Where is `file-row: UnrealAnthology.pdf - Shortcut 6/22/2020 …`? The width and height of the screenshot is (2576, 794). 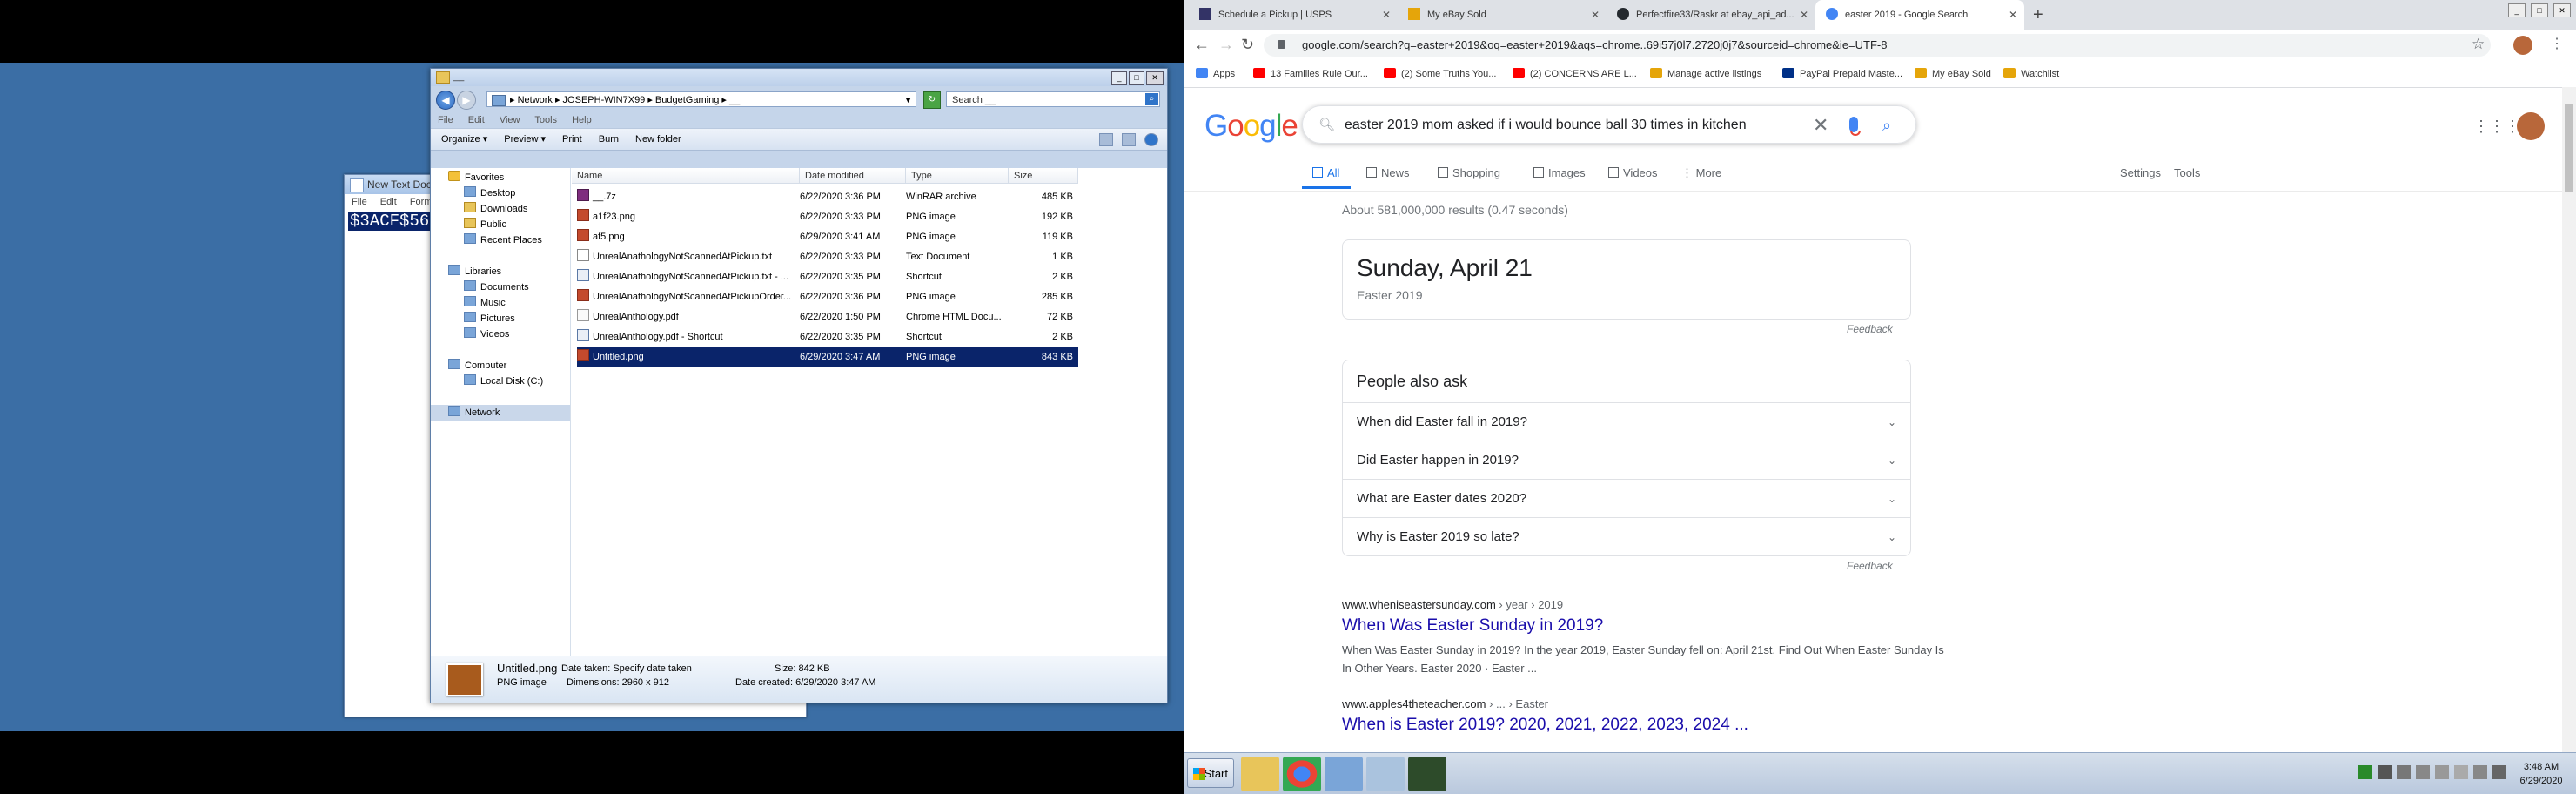
file-row: UnrealAnthology.pdf - Shortcut 6/22/2020 … is located at coordinates (827, 337).